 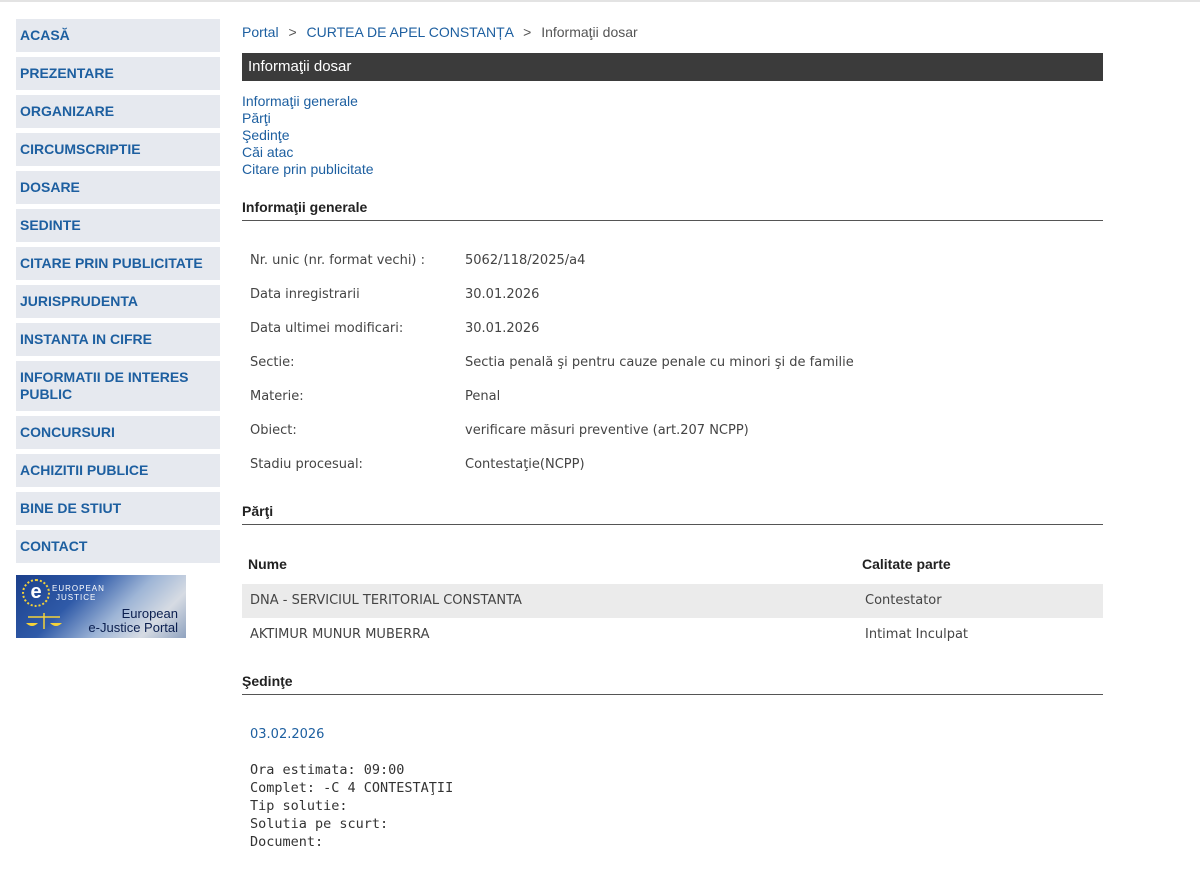 What do you see at coordinates (600, 1) in the screenshot?
I see `top-divider` at bounding box center [600, 1].